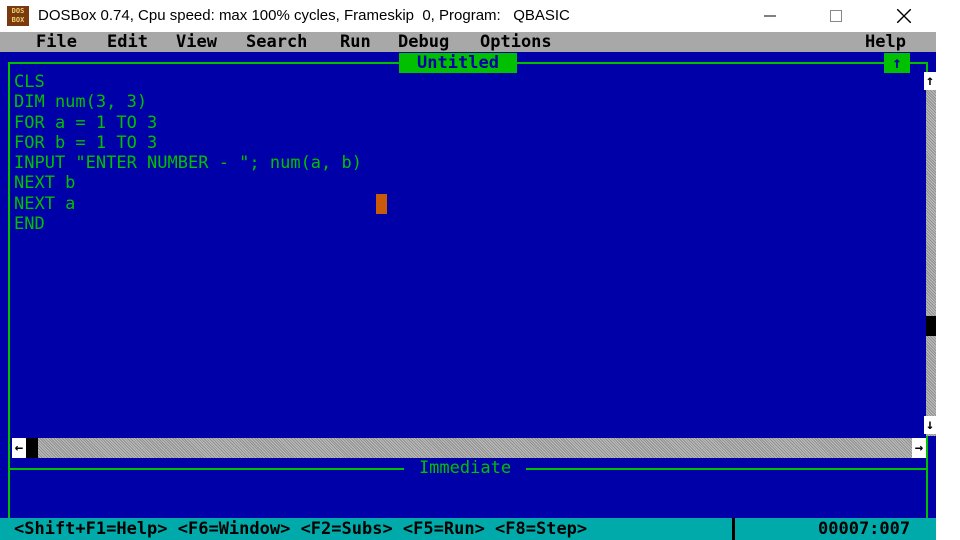  What do you see at coordinates (885, 42) in the screenshot?
I see `menu-help: Help` at bounding box center [885, 42].